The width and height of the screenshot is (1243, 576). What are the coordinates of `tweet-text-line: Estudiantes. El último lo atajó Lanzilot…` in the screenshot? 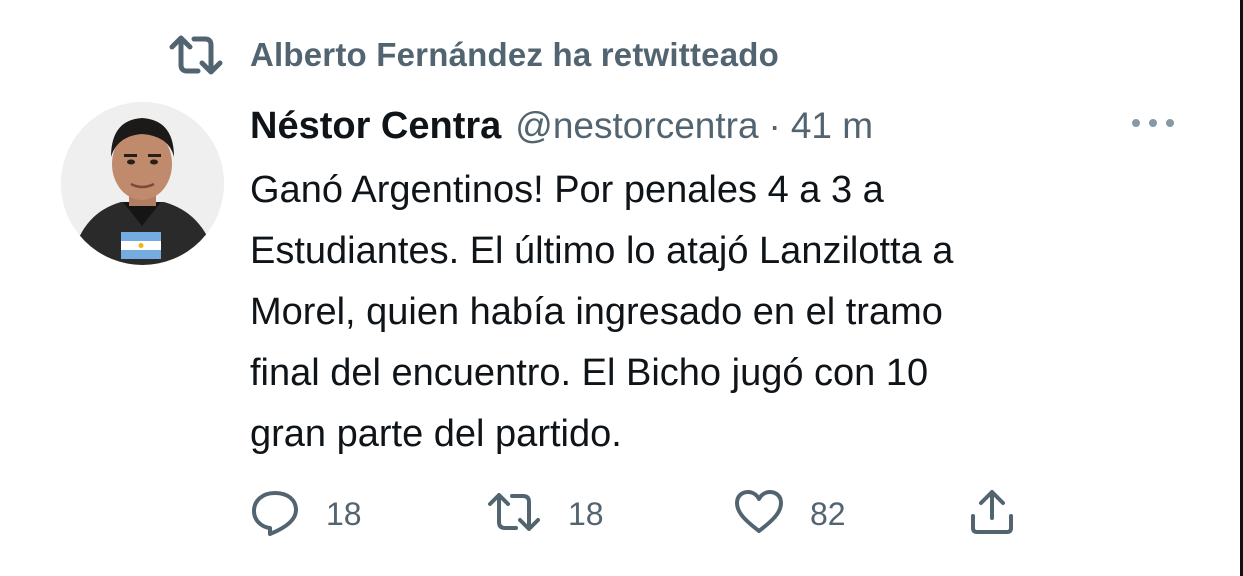 It's located at (602, 251).